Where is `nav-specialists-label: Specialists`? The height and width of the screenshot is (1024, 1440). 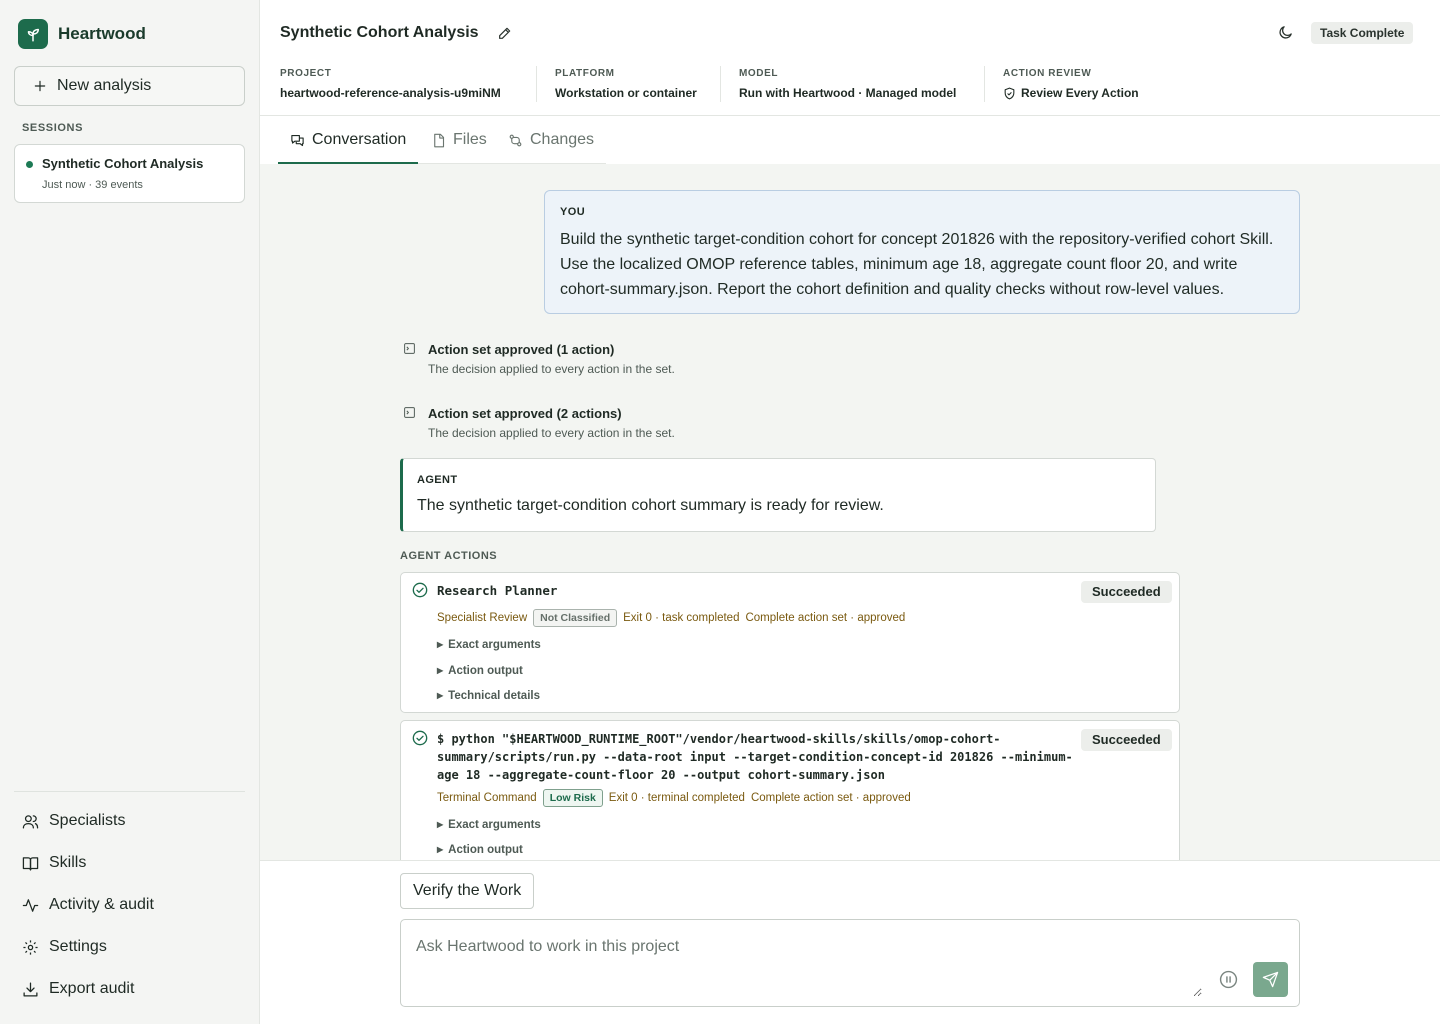
nav-specialists-label: Specialists is located at coordinates (87, 820).